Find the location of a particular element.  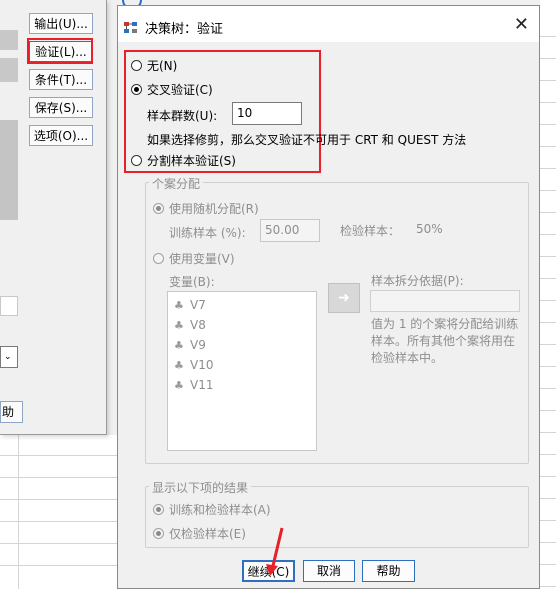

list-item: ♣ V10 is located at coordinates (193, 365).